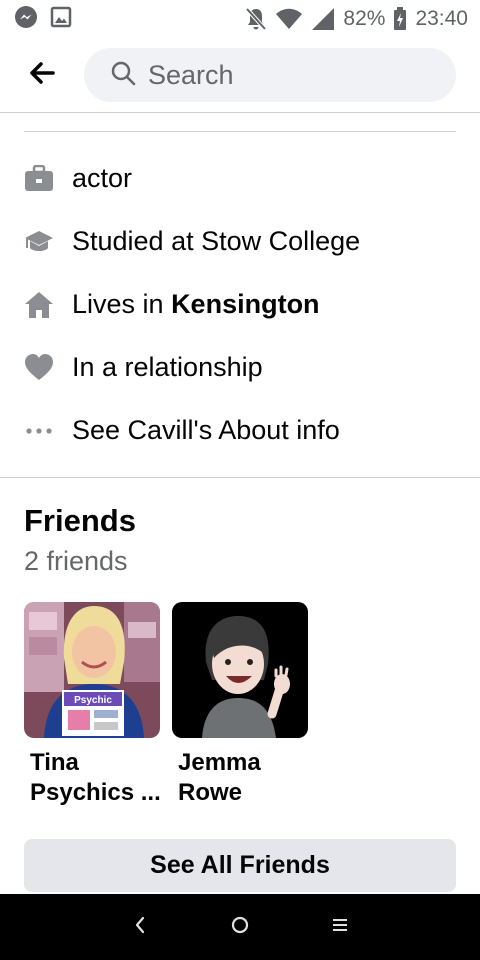 The height and width of the screenshot is (960, 480). What do you see at coordinates (240, 865) in the screenshot?
I see `see-all-friends-button: See All Friends` at bounding box center [240, 865].